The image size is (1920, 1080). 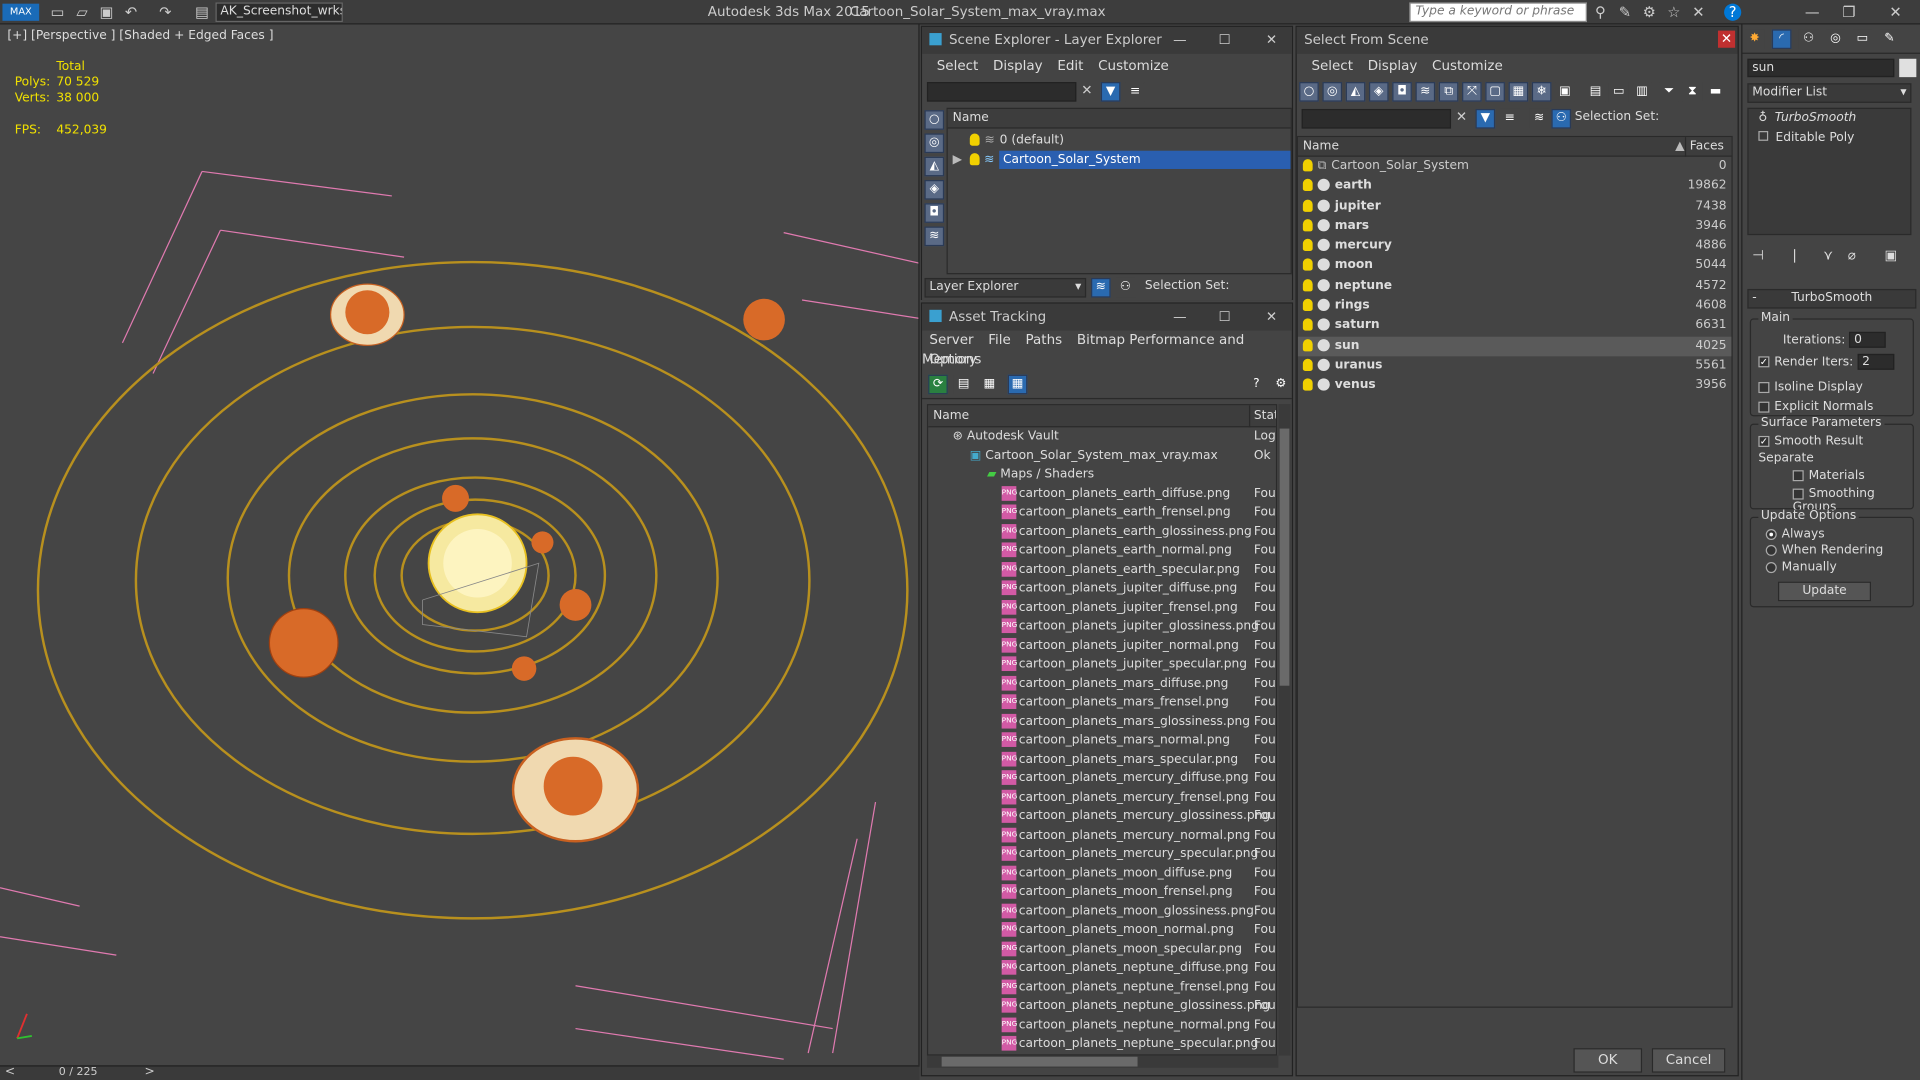 I want to click on open-file-icon: ▱, so click(x=81, y=12).